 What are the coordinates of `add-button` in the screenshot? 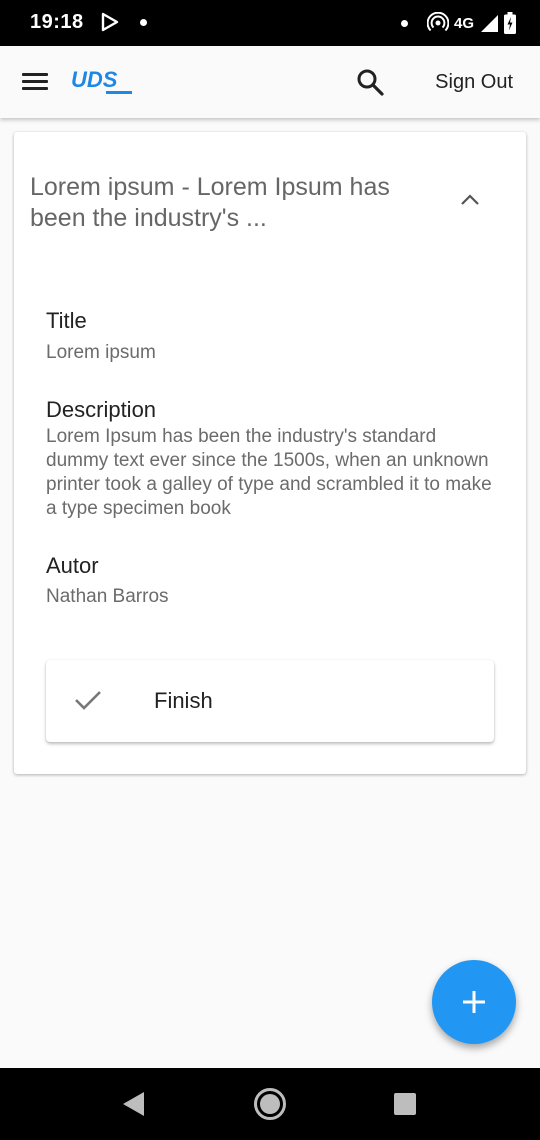 It's located at (474, 1002).